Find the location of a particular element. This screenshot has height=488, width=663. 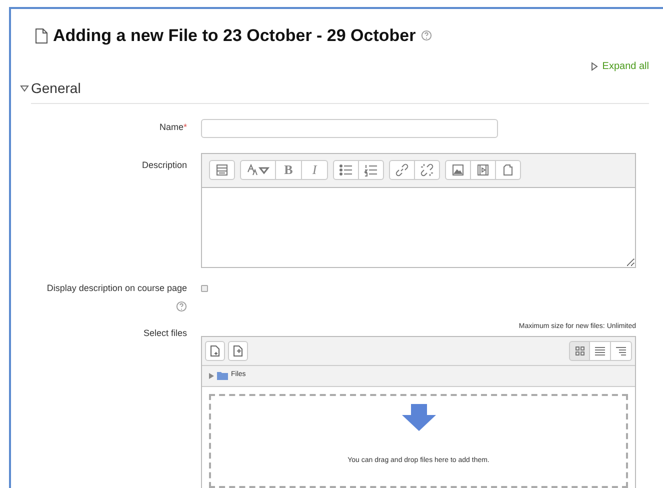

create-folder-button is located at coordinates (238, 350).